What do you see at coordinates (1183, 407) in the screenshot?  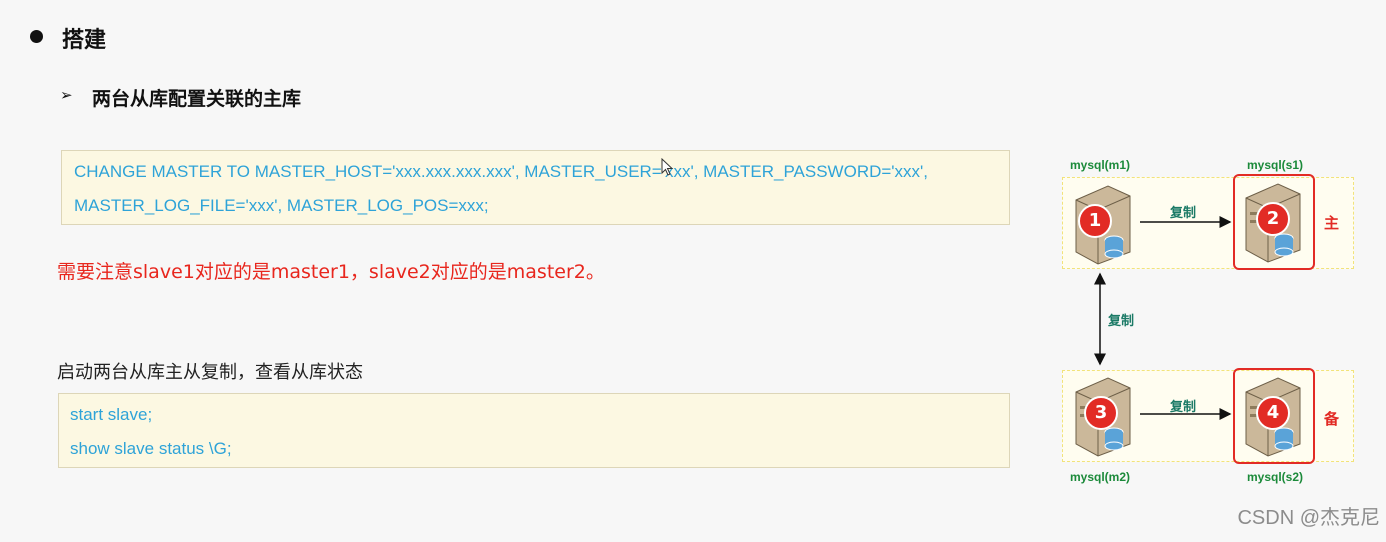 I see `replicate-label-bottom: 复制` at bounding box center [1183, 407].